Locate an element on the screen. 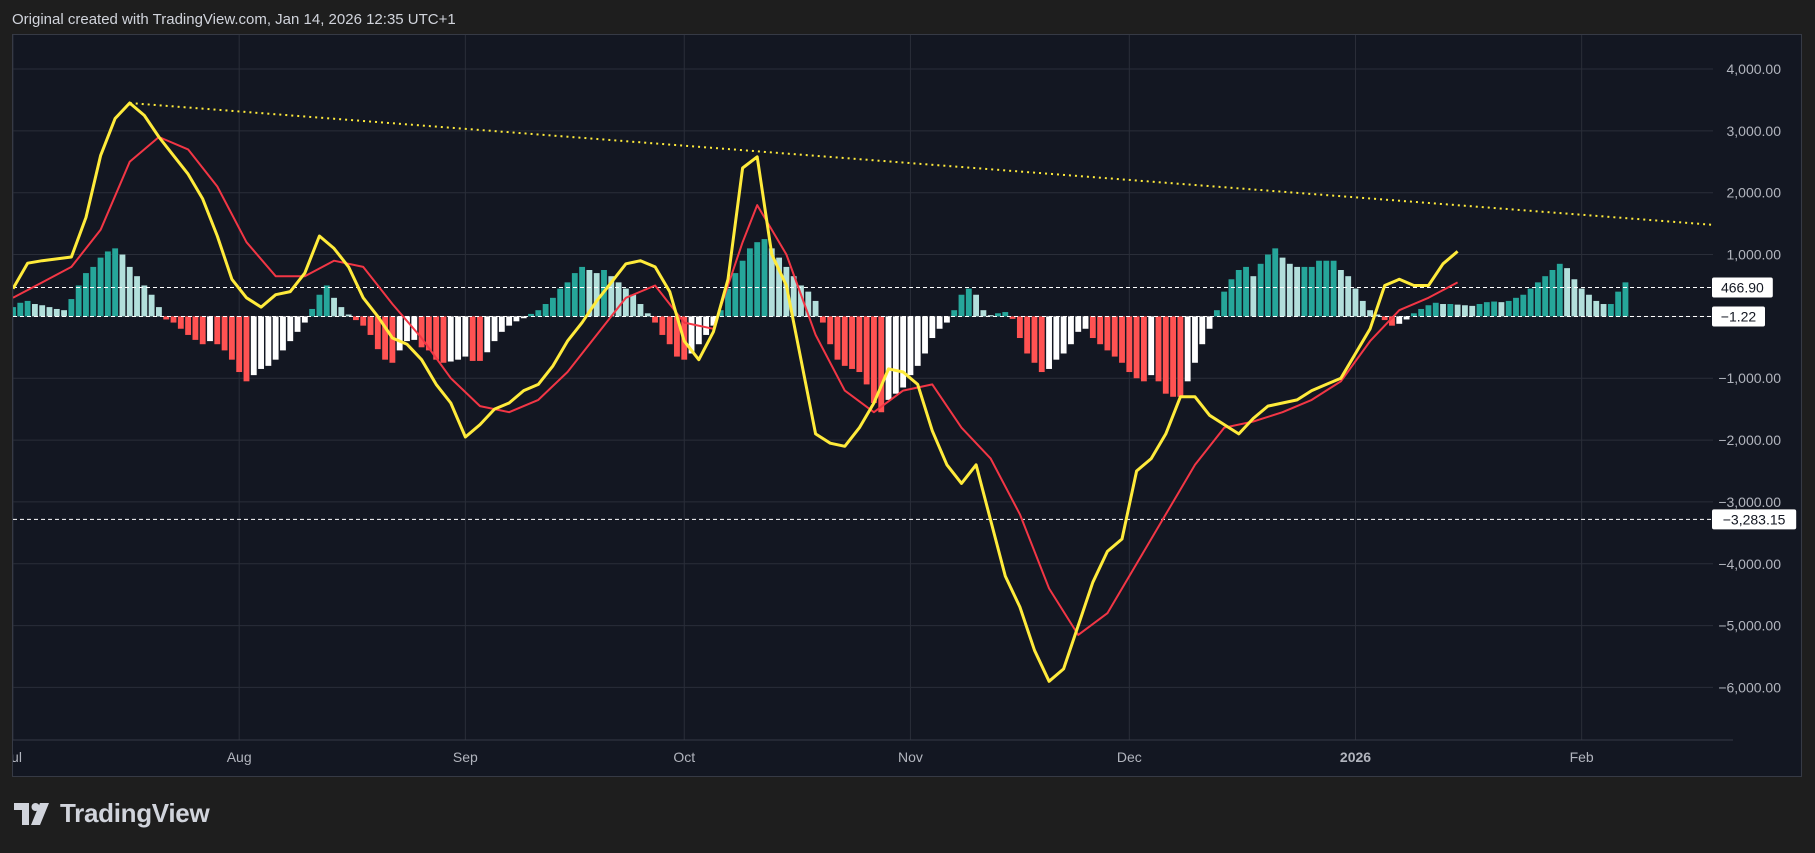 The height and width of the screenshot is (853, 1815). price-label: −1.22 is located at coordinates (1739, 316).